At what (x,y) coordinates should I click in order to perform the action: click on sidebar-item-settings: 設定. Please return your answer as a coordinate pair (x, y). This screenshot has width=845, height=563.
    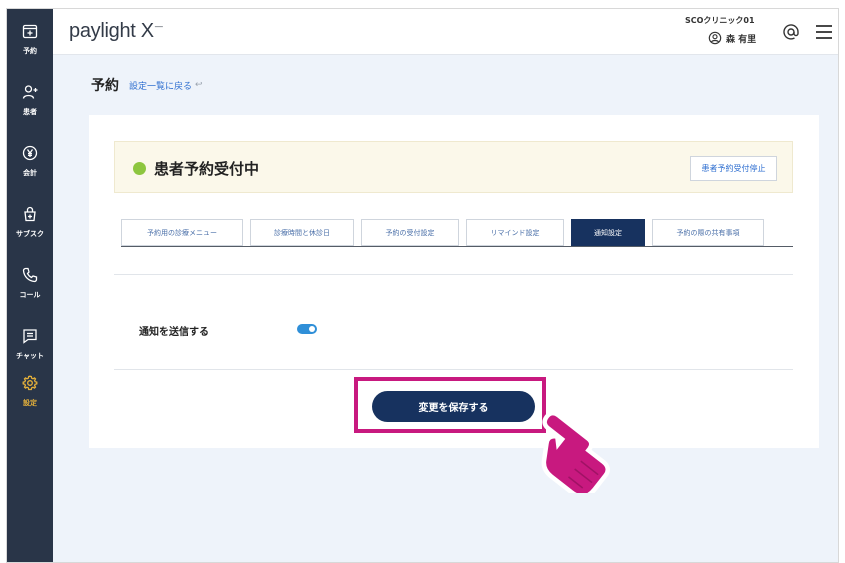
    Looking at the image, I should click on (30, 391).